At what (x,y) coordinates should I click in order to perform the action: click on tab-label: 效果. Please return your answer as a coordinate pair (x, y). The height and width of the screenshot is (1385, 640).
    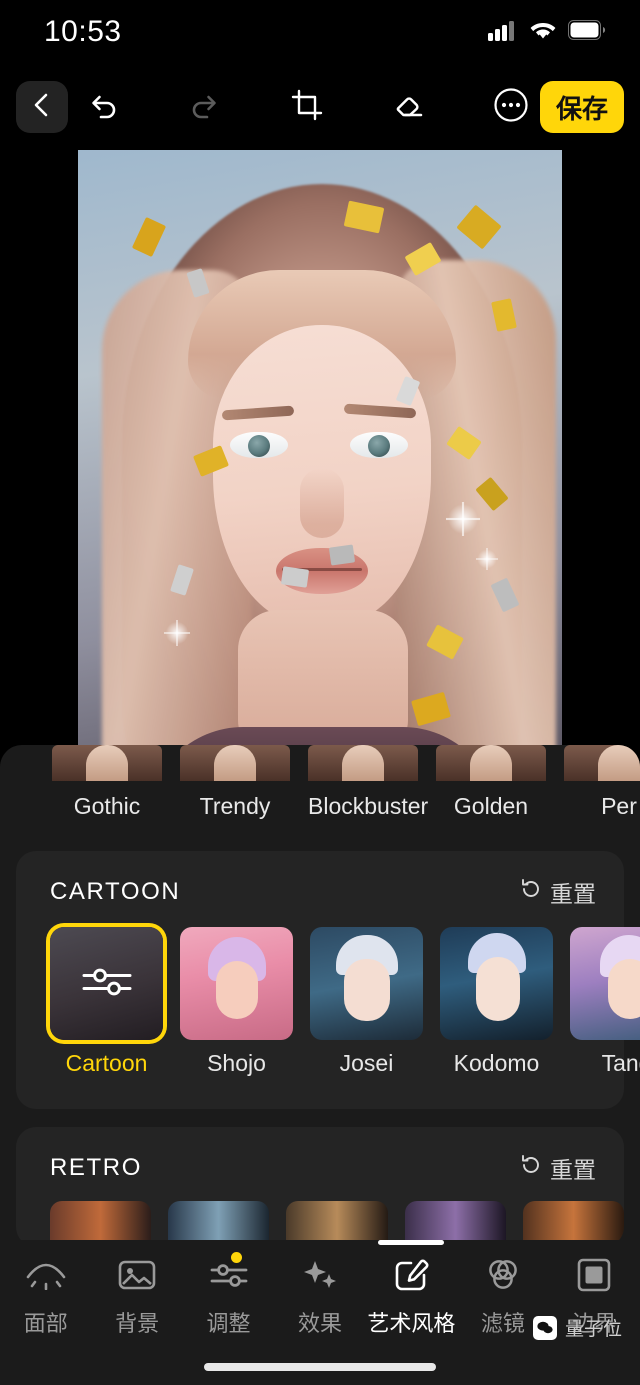
    Looking at the image, I should click on (319, 1323).